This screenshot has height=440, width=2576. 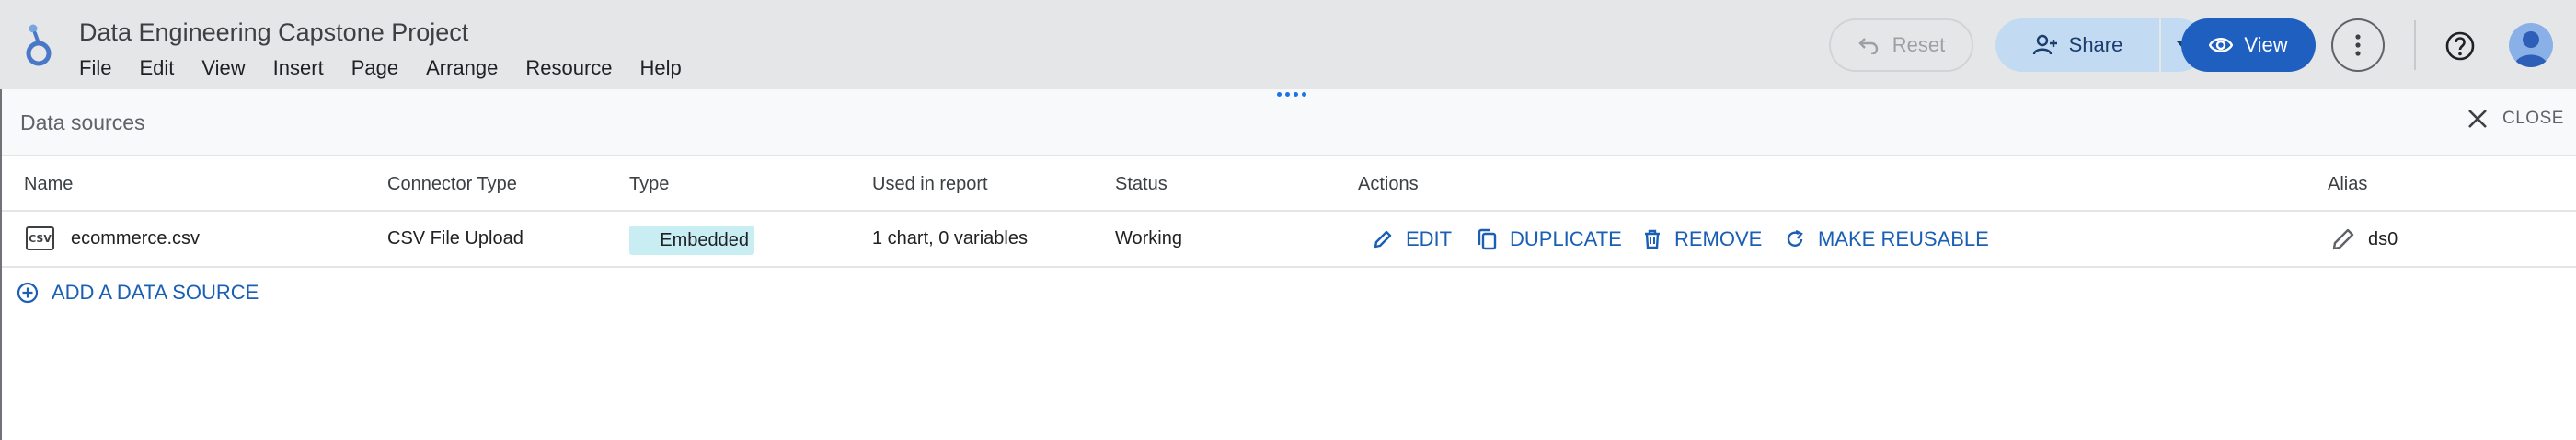 What do you see at coordinates (2221, 45) in the screenshot?
I see `eye-icon` at bounding box center [2221, 45].